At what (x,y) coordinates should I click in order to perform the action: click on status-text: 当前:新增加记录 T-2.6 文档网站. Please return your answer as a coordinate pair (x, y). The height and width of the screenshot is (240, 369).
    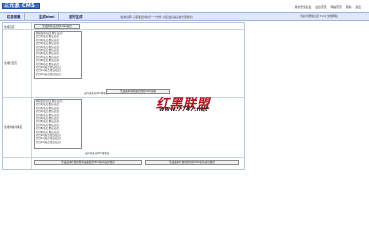
    Looking at the image, I should click on (319, 16).